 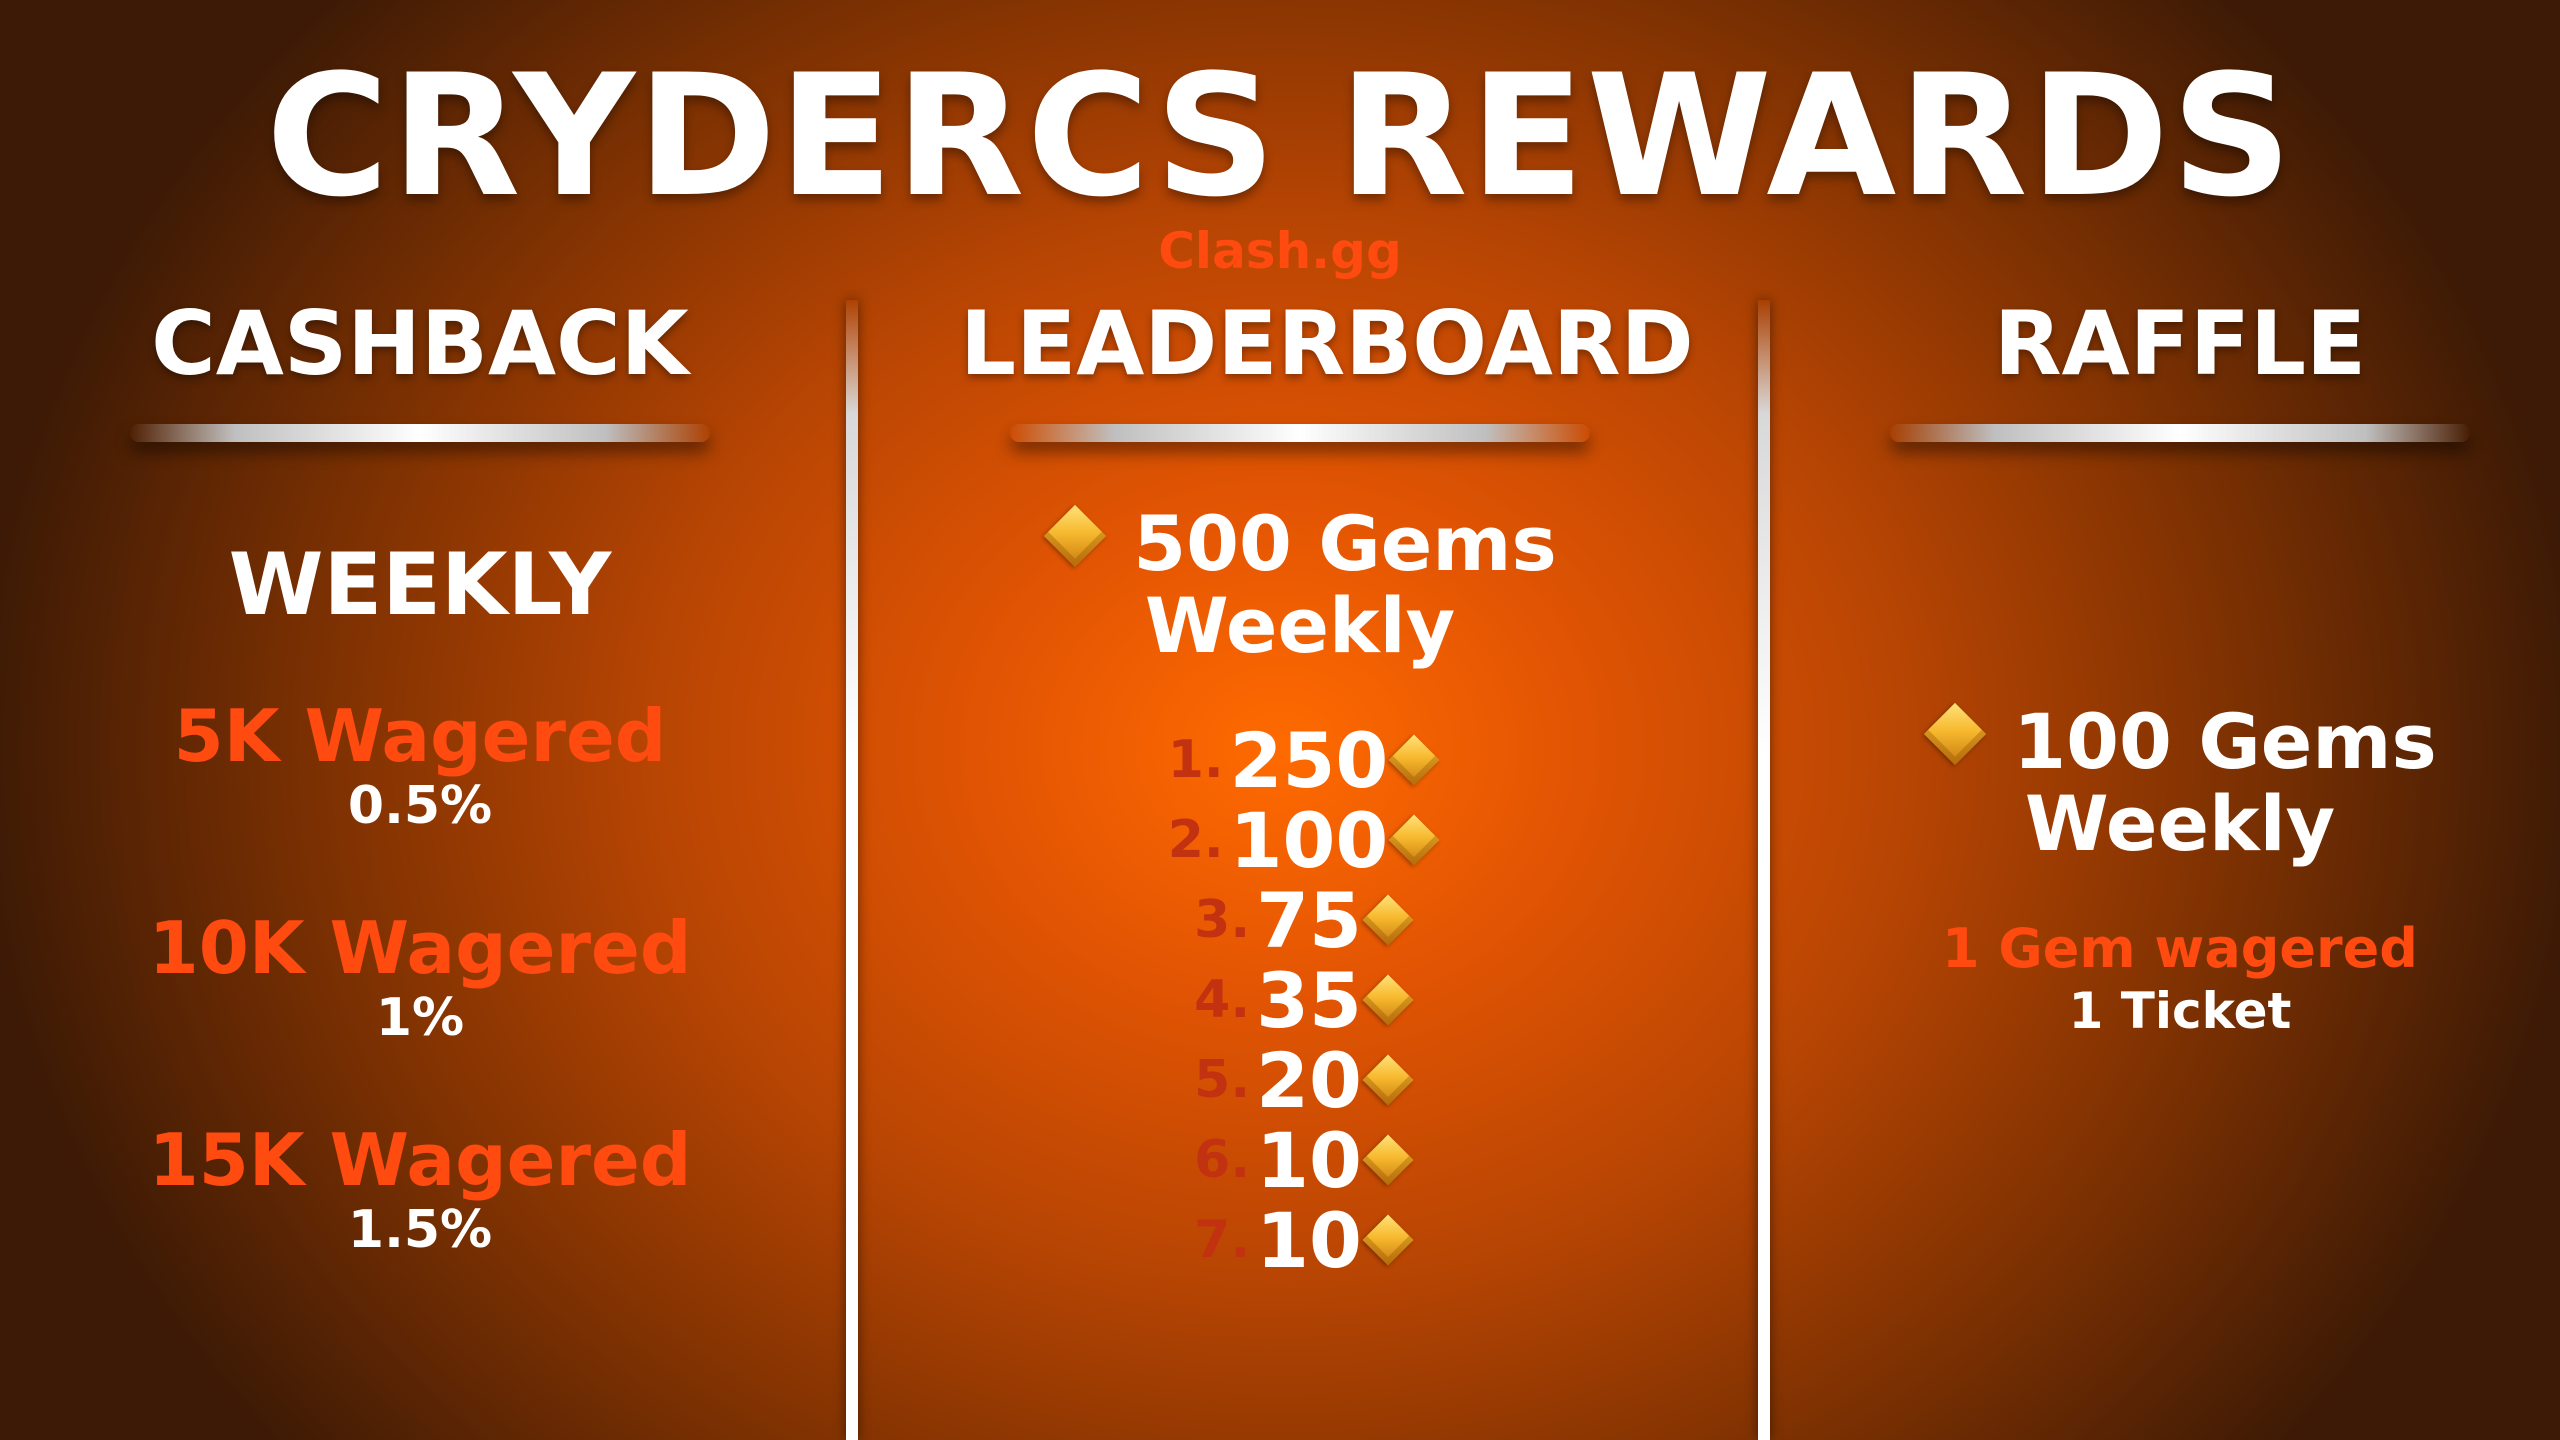 What do you see at coordinates (1345, 543) in the screenshot?
I see `leaderboard-prize-amount: 500 Gems` at bounding box center [1345, 543].